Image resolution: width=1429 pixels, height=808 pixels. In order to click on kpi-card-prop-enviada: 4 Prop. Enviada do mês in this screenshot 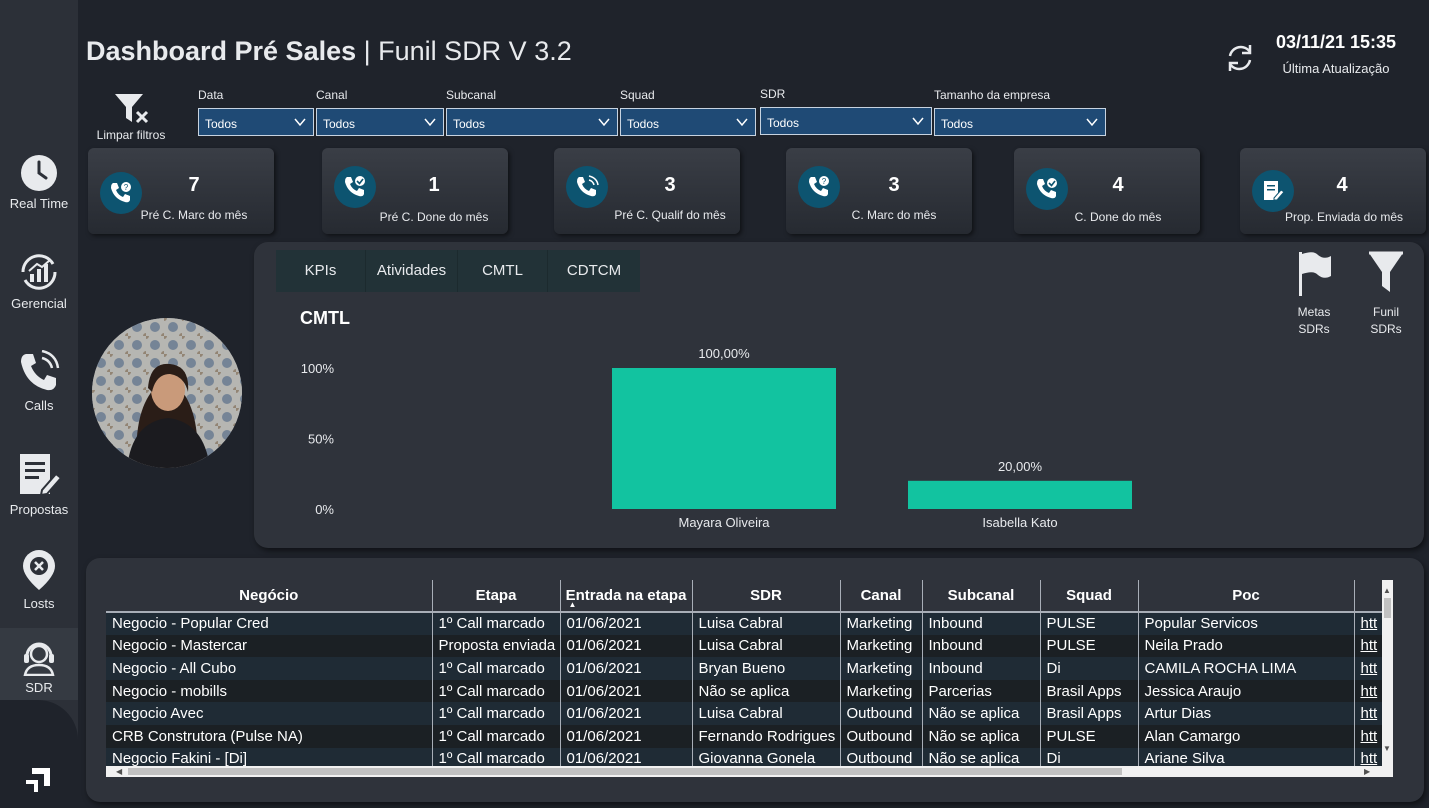, I will do `click(1333, 191)`.